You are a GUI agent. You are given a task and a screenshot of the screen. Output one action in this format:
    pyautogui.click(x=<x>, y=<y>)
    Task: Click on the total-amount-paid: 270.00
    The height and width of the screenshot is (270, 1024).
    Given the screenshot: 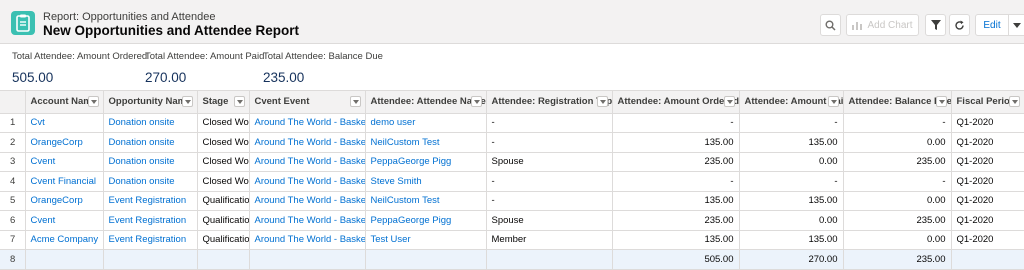 What is the action you would take?
    pyautogui.click(x=791, y=259)
    